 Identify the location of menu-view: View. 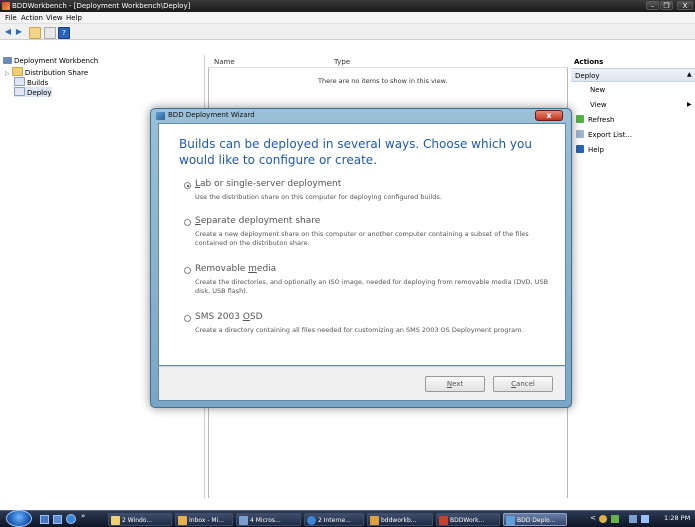
(54, 18).